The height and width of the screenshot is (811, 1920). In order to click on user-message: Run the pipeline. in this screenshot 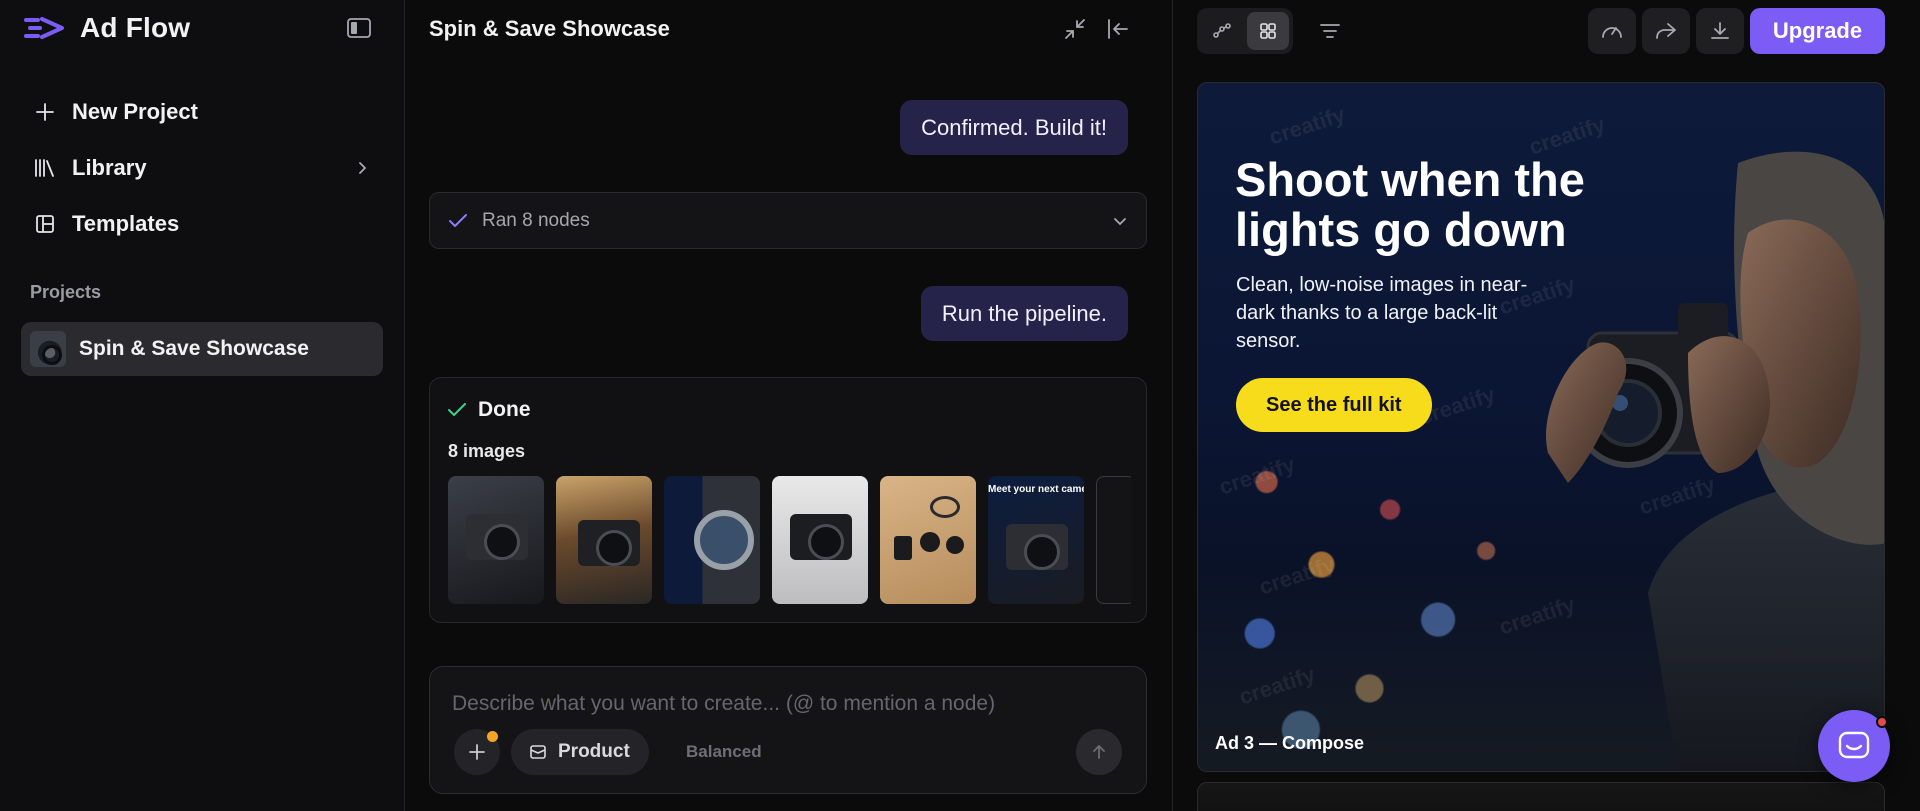, I will do `click(1024, 313)`.